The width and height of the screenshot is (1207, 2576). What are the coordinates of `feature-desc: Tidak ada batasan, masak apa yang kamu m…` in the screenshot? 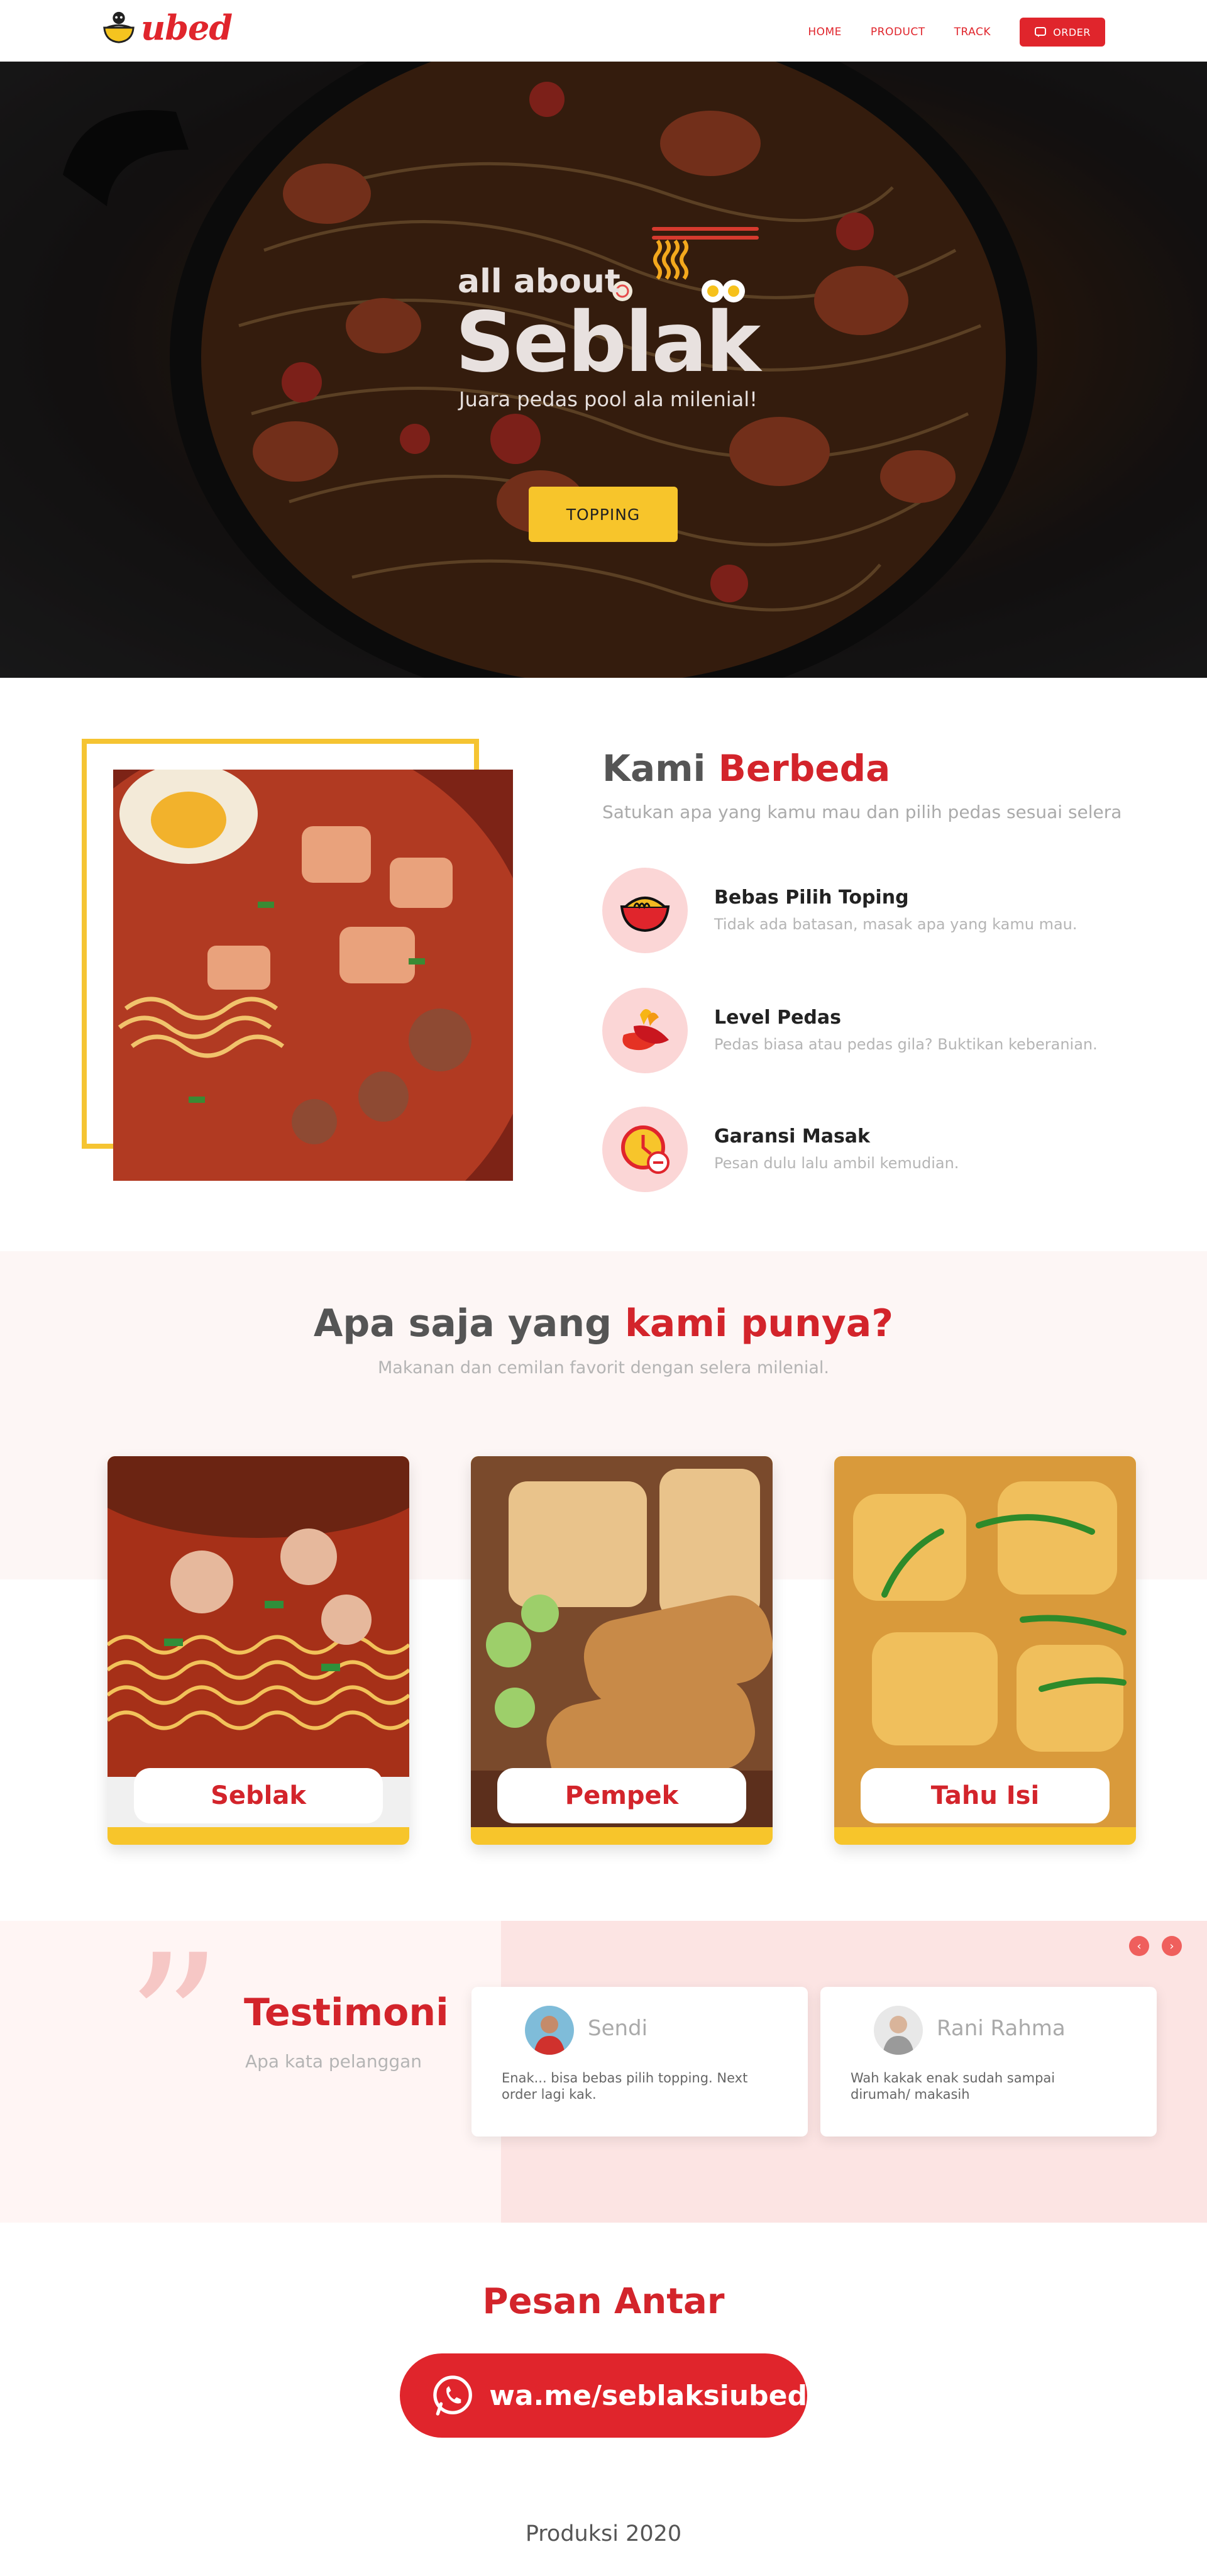 It's located at (895, 924).